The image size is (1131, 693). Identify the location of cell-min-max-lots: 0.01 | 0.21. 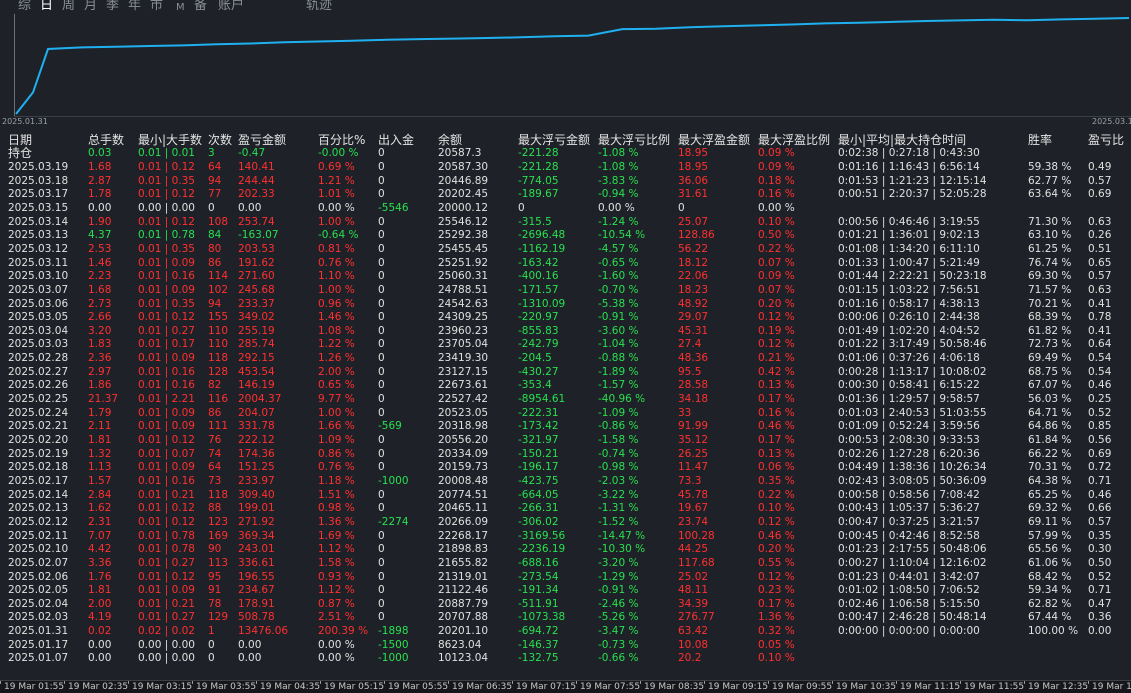
(166, 494).